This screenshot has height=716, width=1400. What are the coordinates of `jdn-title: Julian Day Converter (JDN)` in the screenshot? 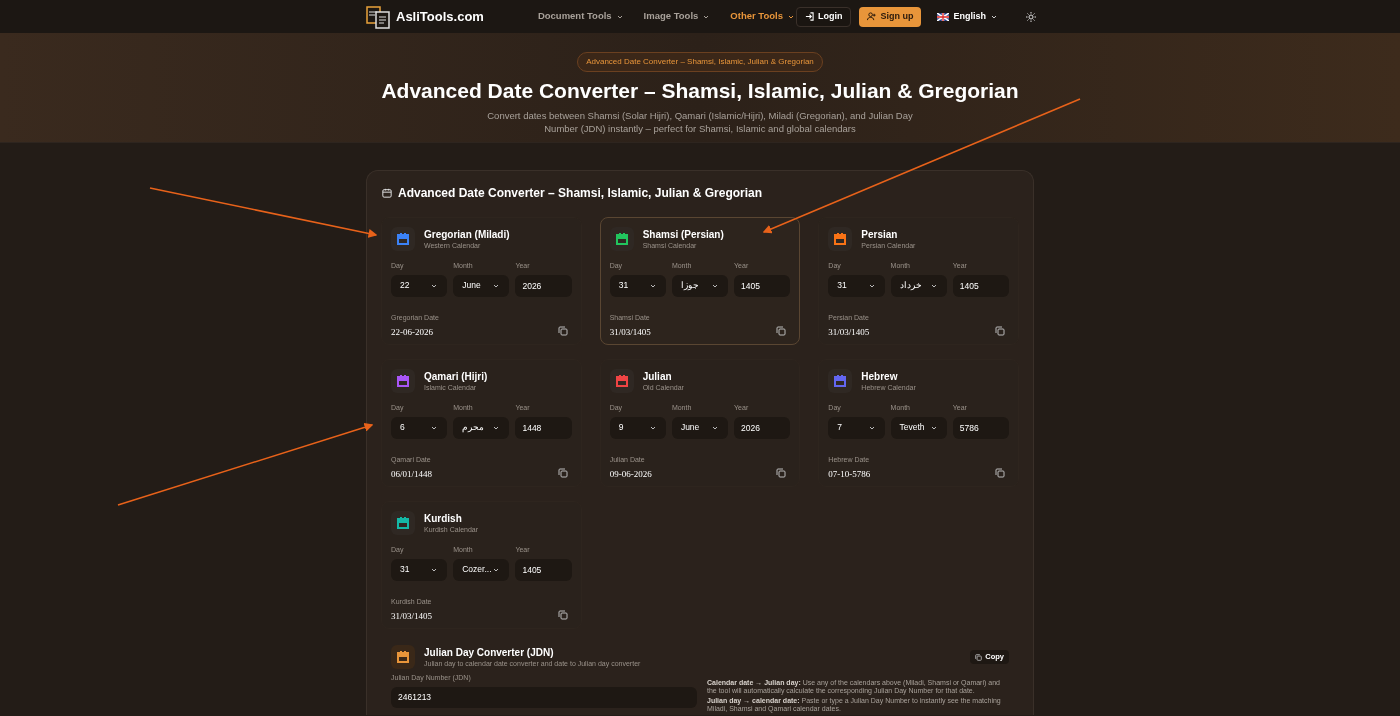 It's located at (489, 652).